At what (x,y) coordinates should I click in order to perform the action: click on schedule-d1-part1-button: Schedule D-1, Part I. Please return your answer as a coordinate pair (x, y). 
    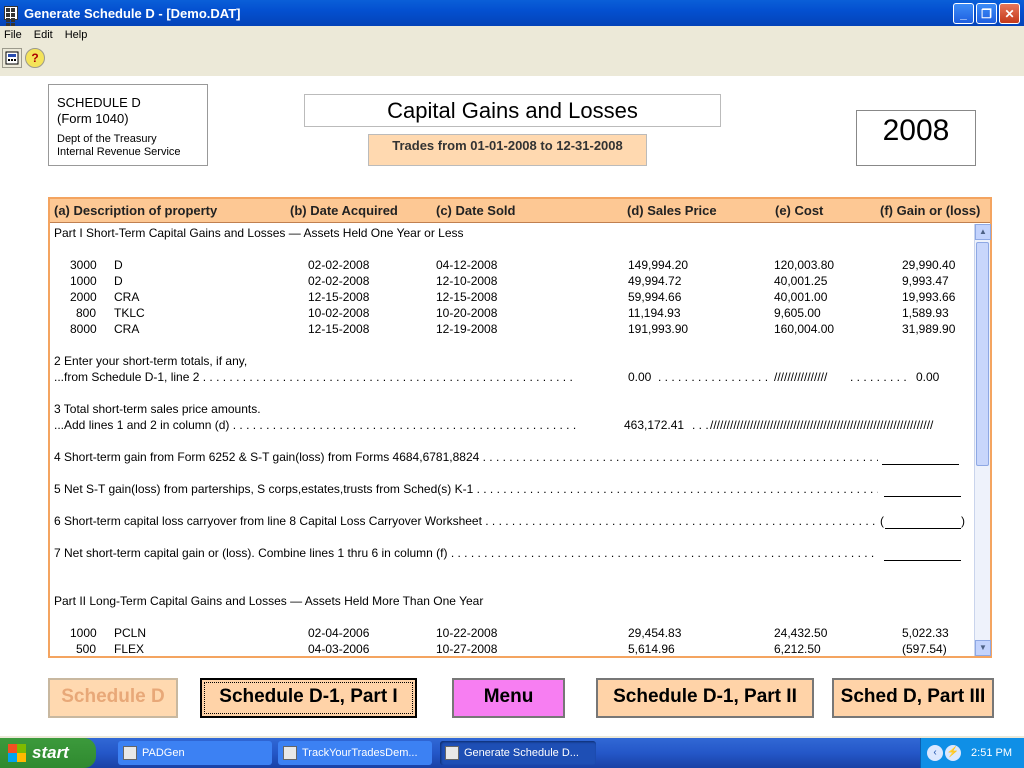
    Looking at the image, I should click on (308, 698).